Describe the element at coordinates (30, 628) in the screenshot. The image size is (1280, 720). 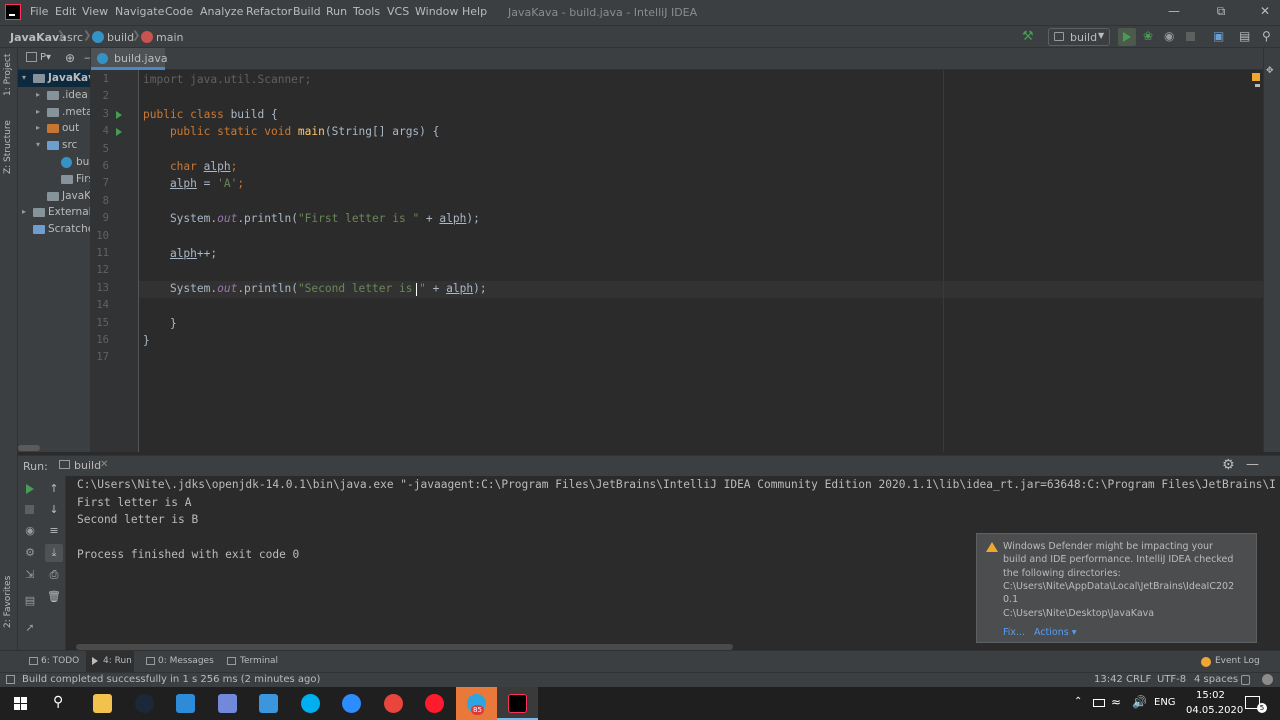
I see `pin-icon: ➚` at that location.